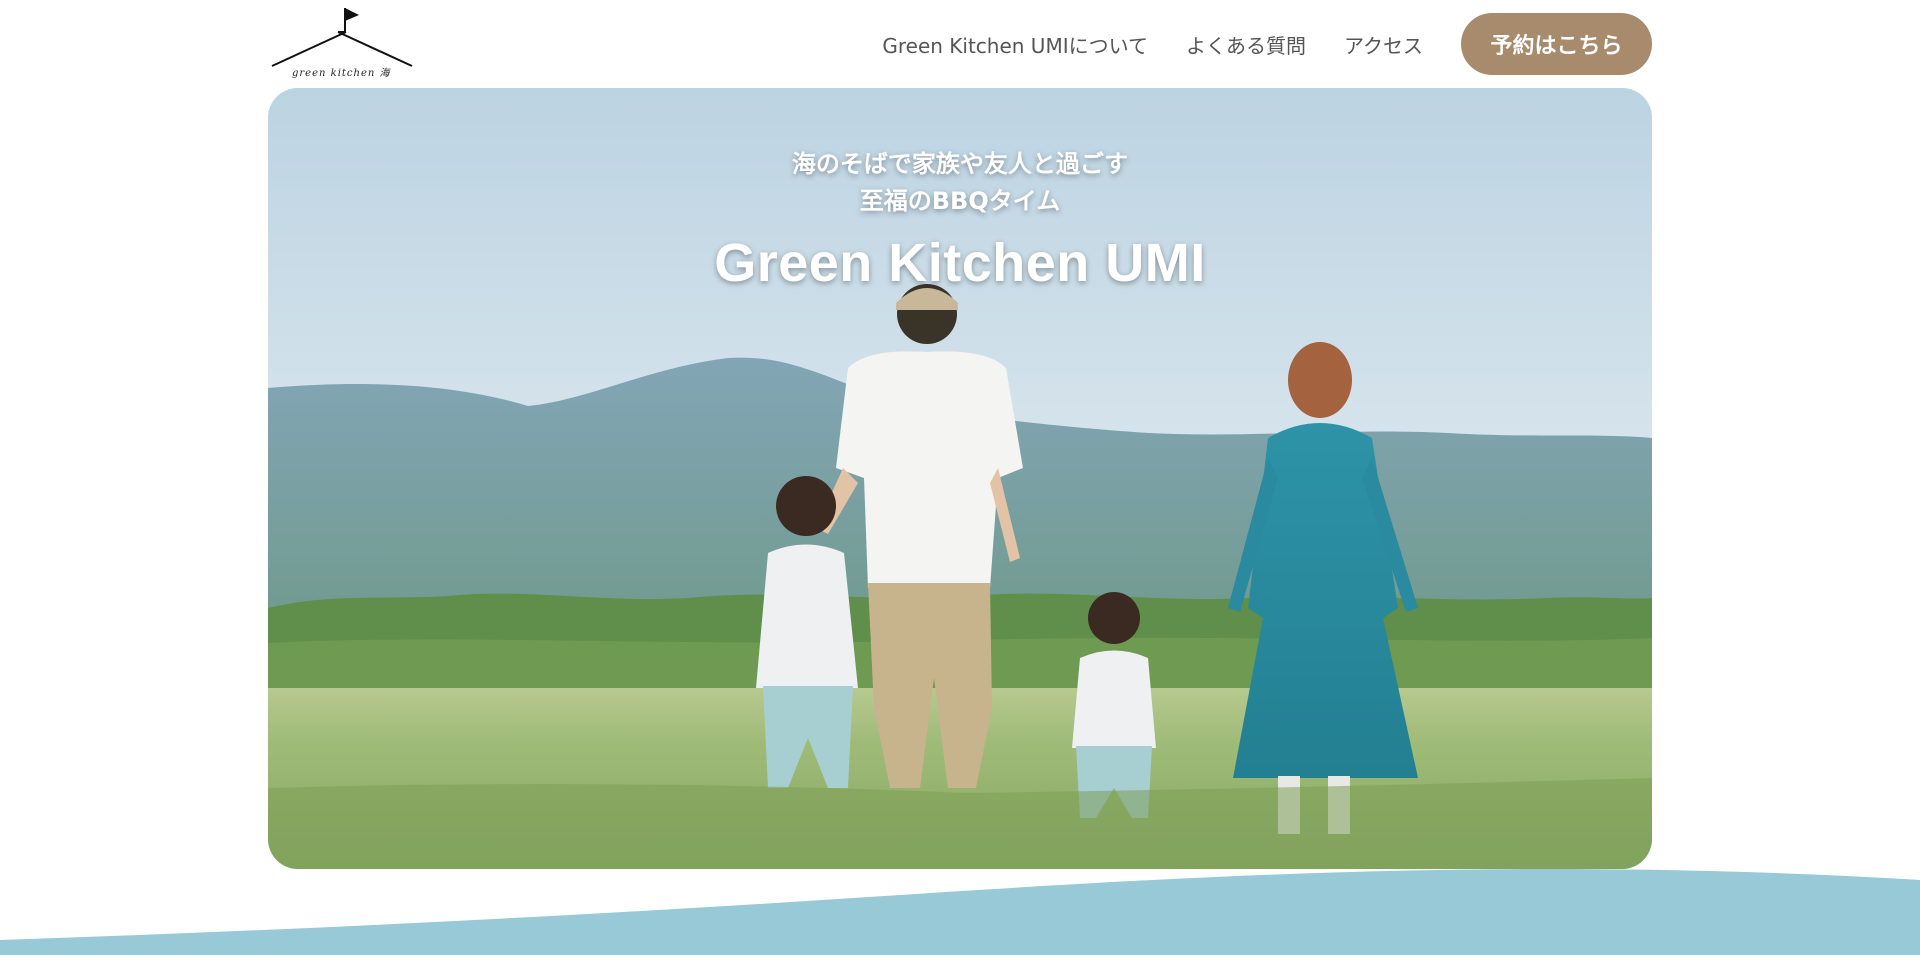 Image resolution: width=1920 pixels, height=955 pixels. Describe the element at coordinates (341, 44) in the screenshot. I see `logo: green kitchen 海` at that location.